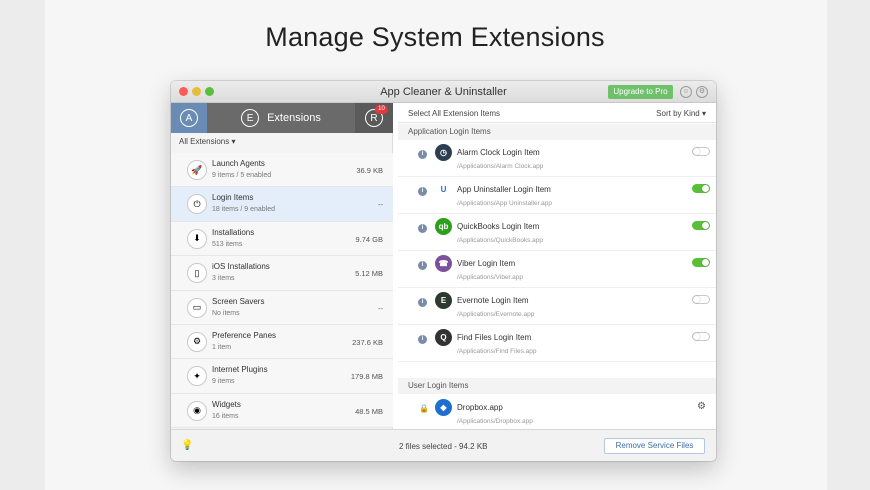 Image resolution: width=870 pixels, height=490 pixels. What do you see at coordinates (282, 307) in the screenshot?
I see `extension-type-item: ▭ Screen Savers No items --` at bounding box center [282, 307].